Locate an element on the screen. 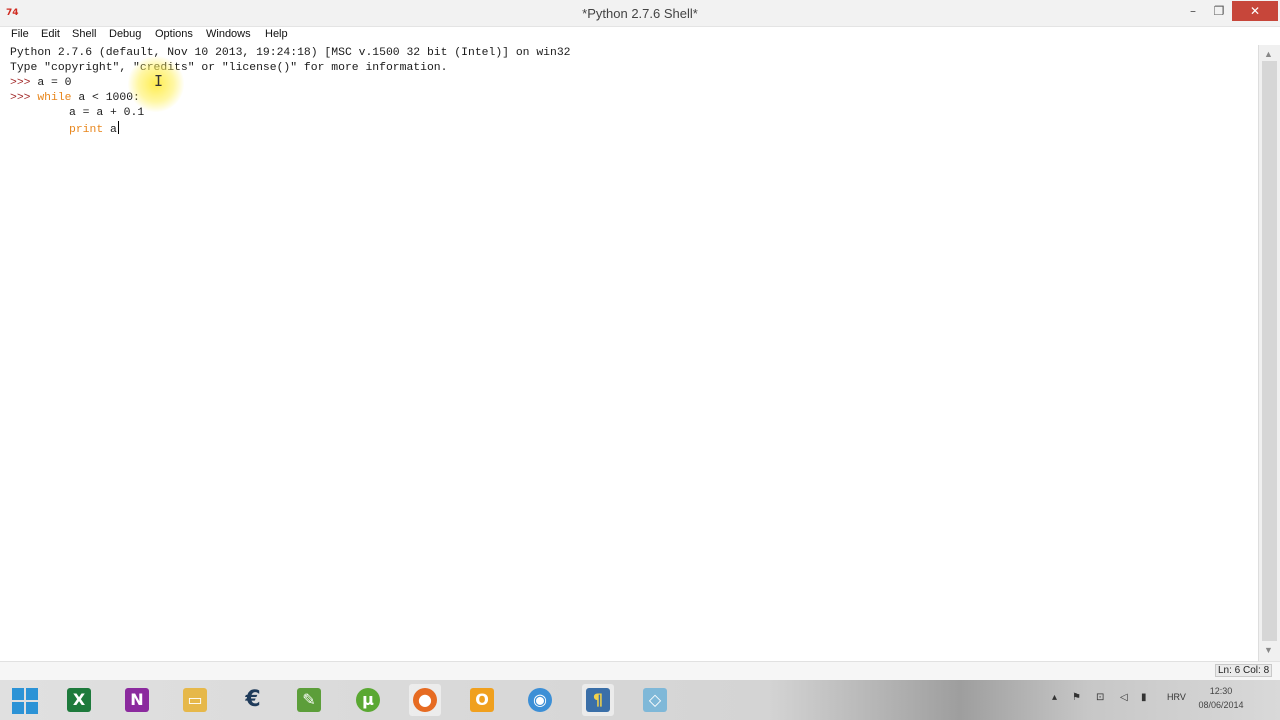 The height and width of the screenshot is (720, 1280). generic-app-icon: ◇ is located at coordinates (655, 700).